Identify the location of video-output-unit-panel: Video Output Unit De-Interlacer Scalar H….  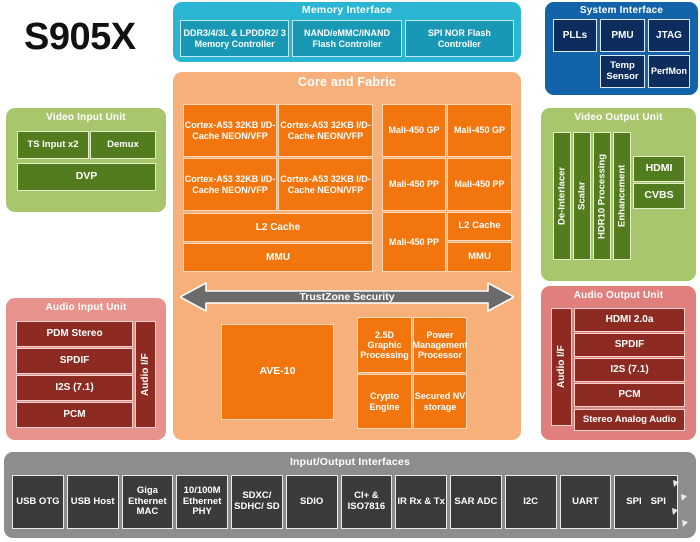
(618, 194).